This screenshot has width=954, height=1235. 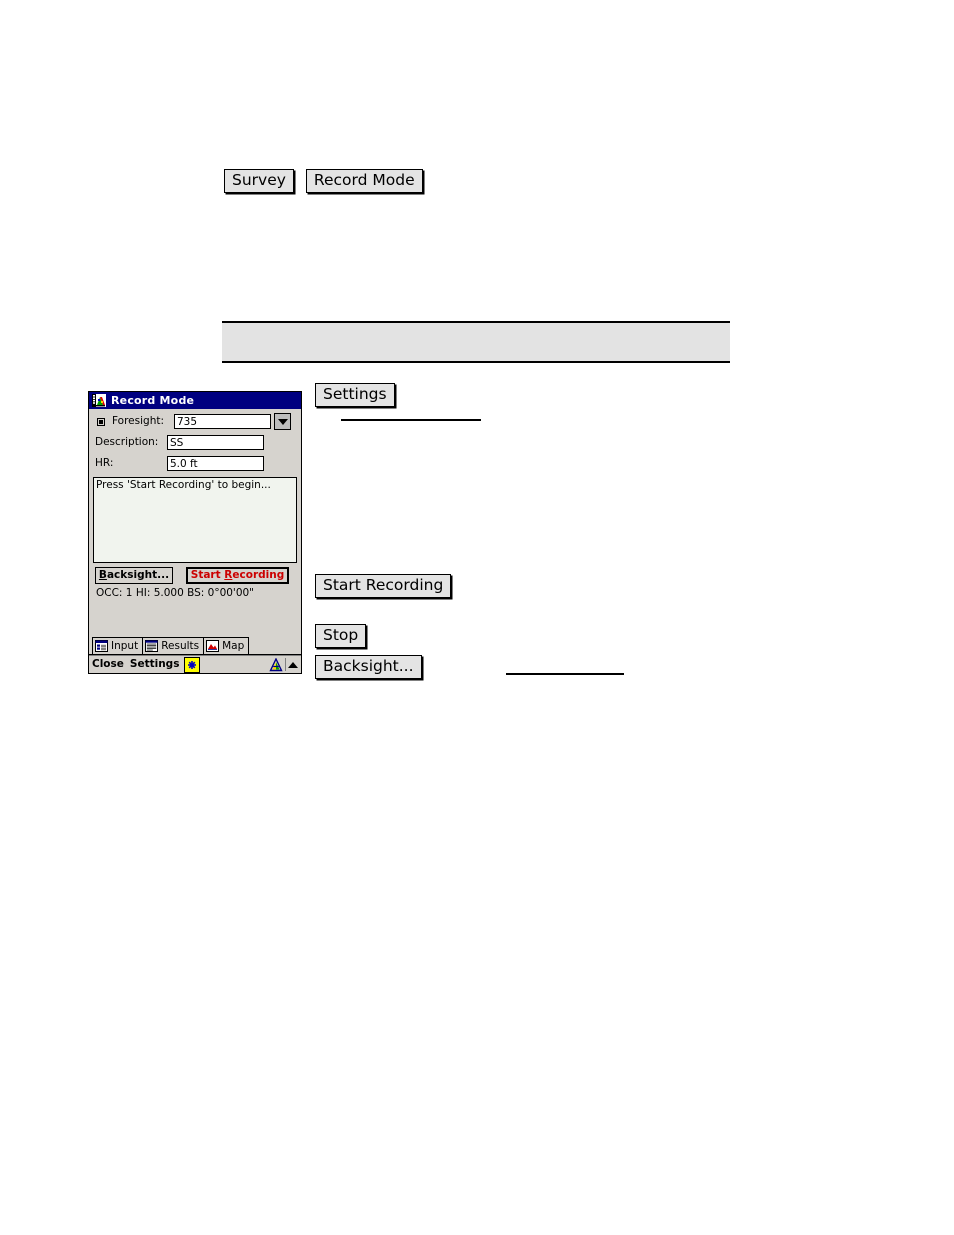 I want to click on start-recording-button: Start Recording, so click(x=237, y=575).